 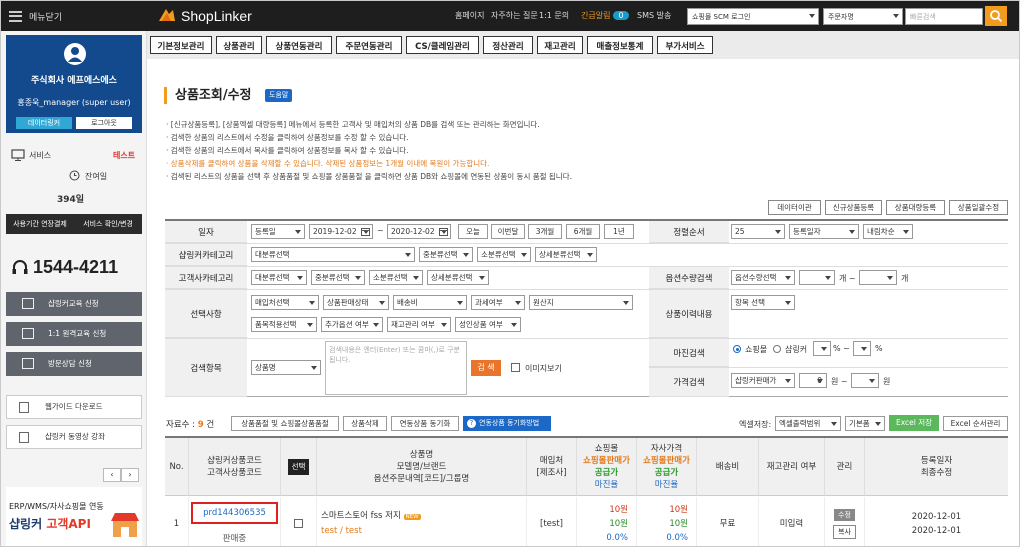 What do you see at coordinates (996, 16) in the screenshot?
I see `quick-search-button` at bounding box center [996, 16].